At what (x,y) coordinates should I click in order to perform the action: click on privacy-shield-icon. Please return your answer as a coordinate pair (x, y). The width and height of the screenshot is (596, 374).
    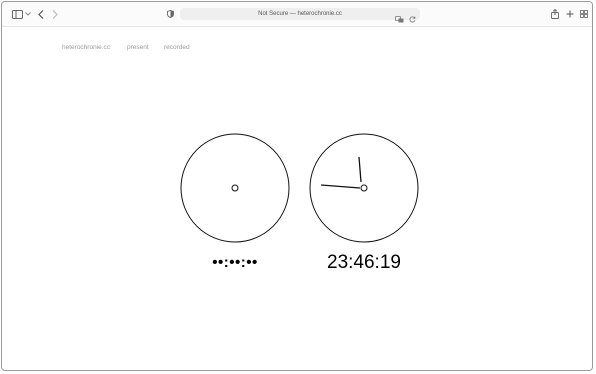
    Looking at the image, I should click on (170, 14).